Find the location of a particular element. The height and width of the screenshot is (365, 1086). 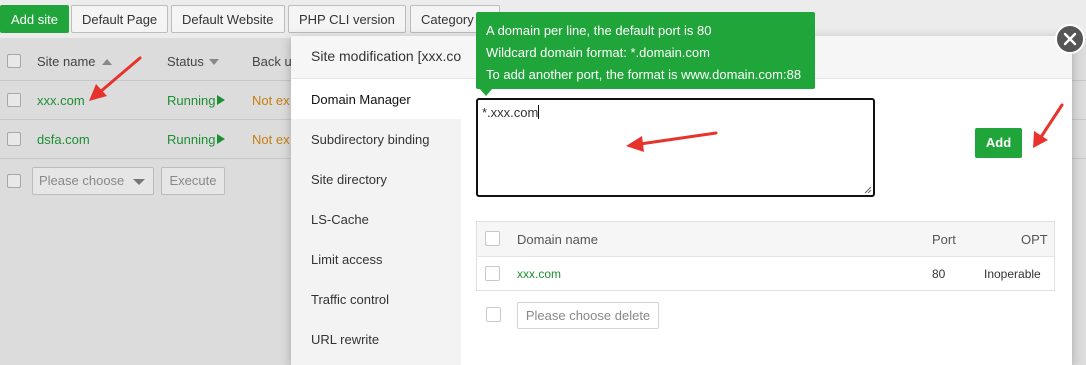

php-cli-version-button: PHP CLI version is located at coordinates (347, 19).